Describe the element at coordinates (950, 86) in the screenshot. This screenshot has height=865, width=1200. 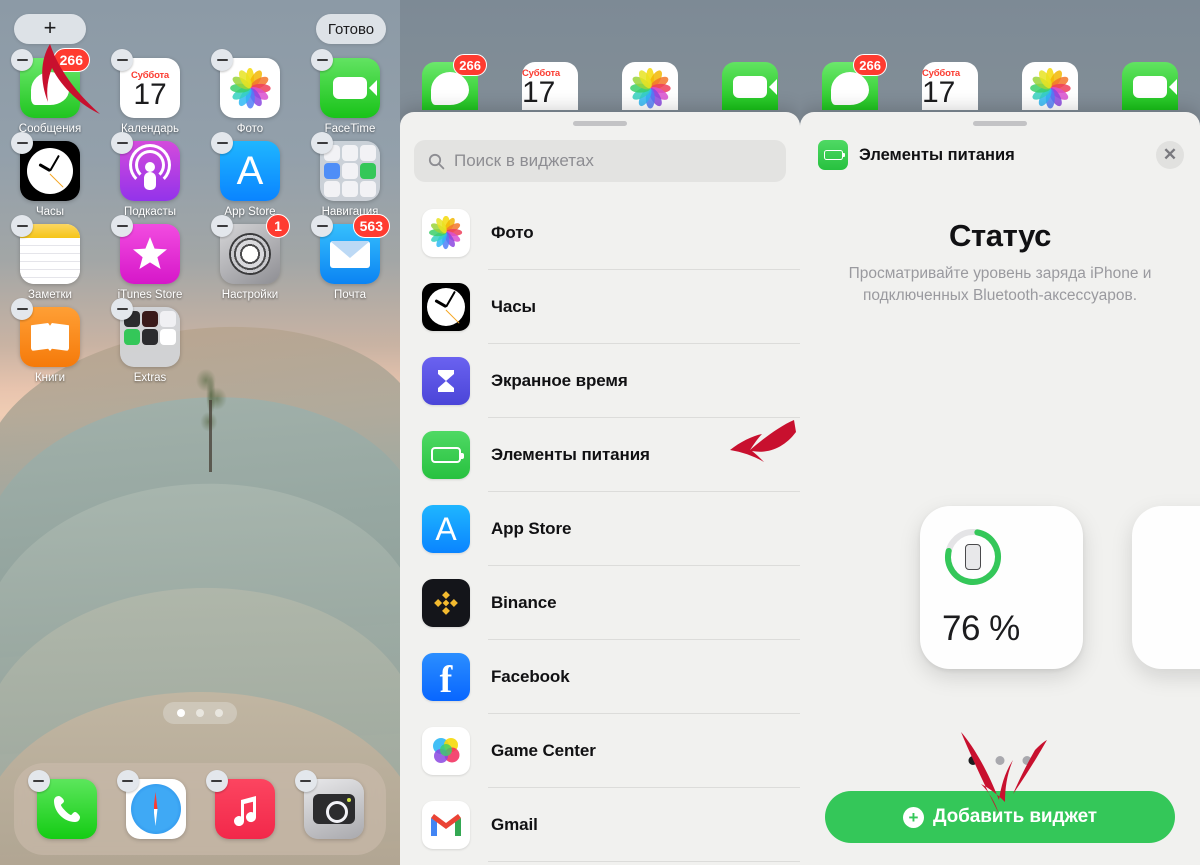
I see `calendar-icon: Суббота 17` at that location.